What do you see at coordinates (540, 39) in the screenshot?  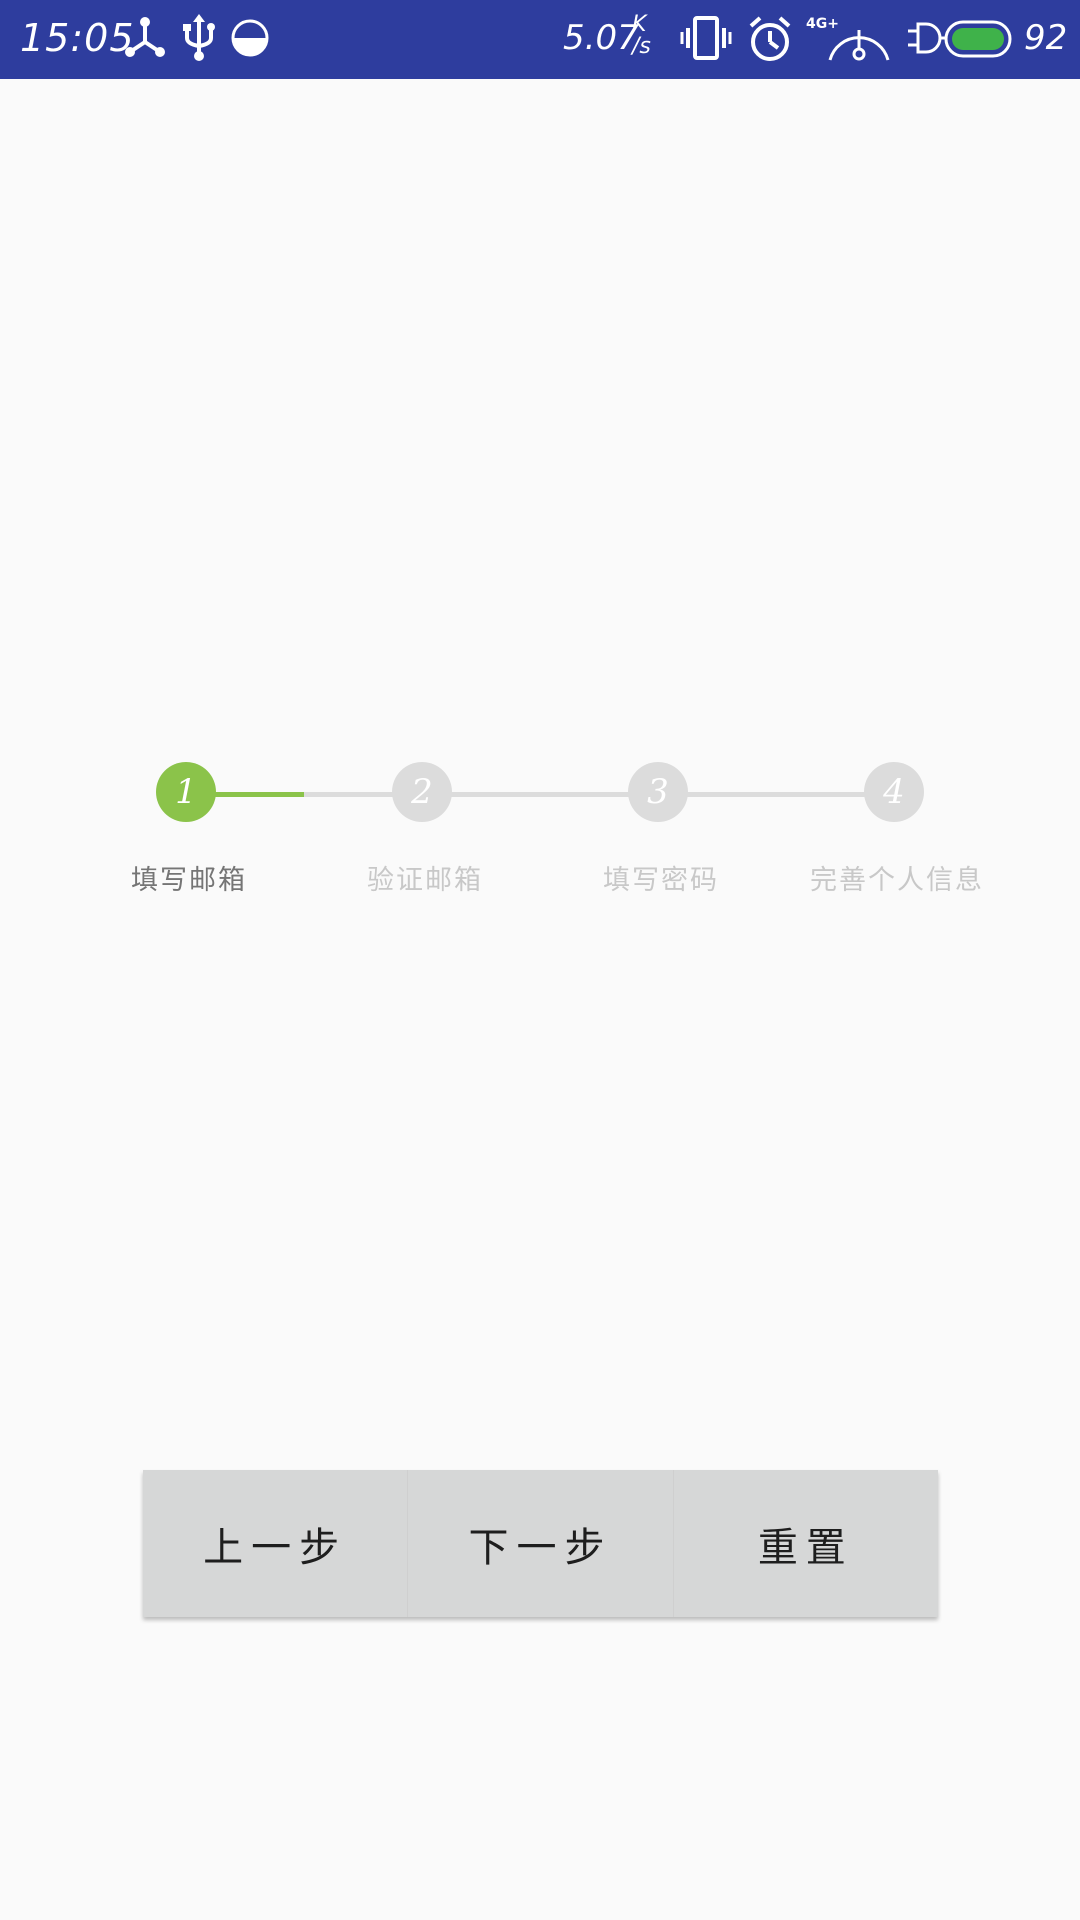 I see `status-bar: 15:05 5.07 K /s 4G+ 92` at bounding box center [540, 39].